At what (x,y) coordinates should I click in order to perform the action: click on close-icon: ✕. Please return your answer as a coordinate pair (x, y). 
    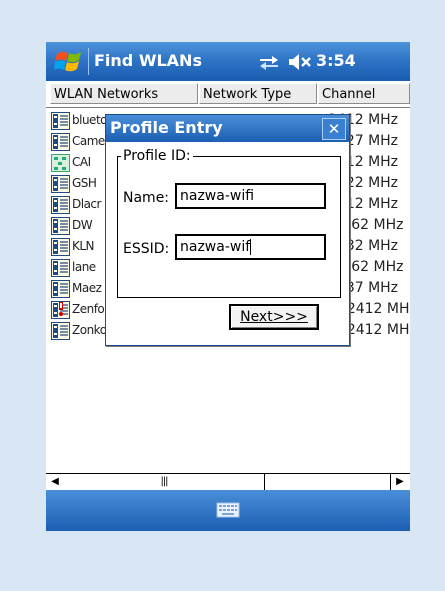
    Looking at the image, I should click on (334, 129).